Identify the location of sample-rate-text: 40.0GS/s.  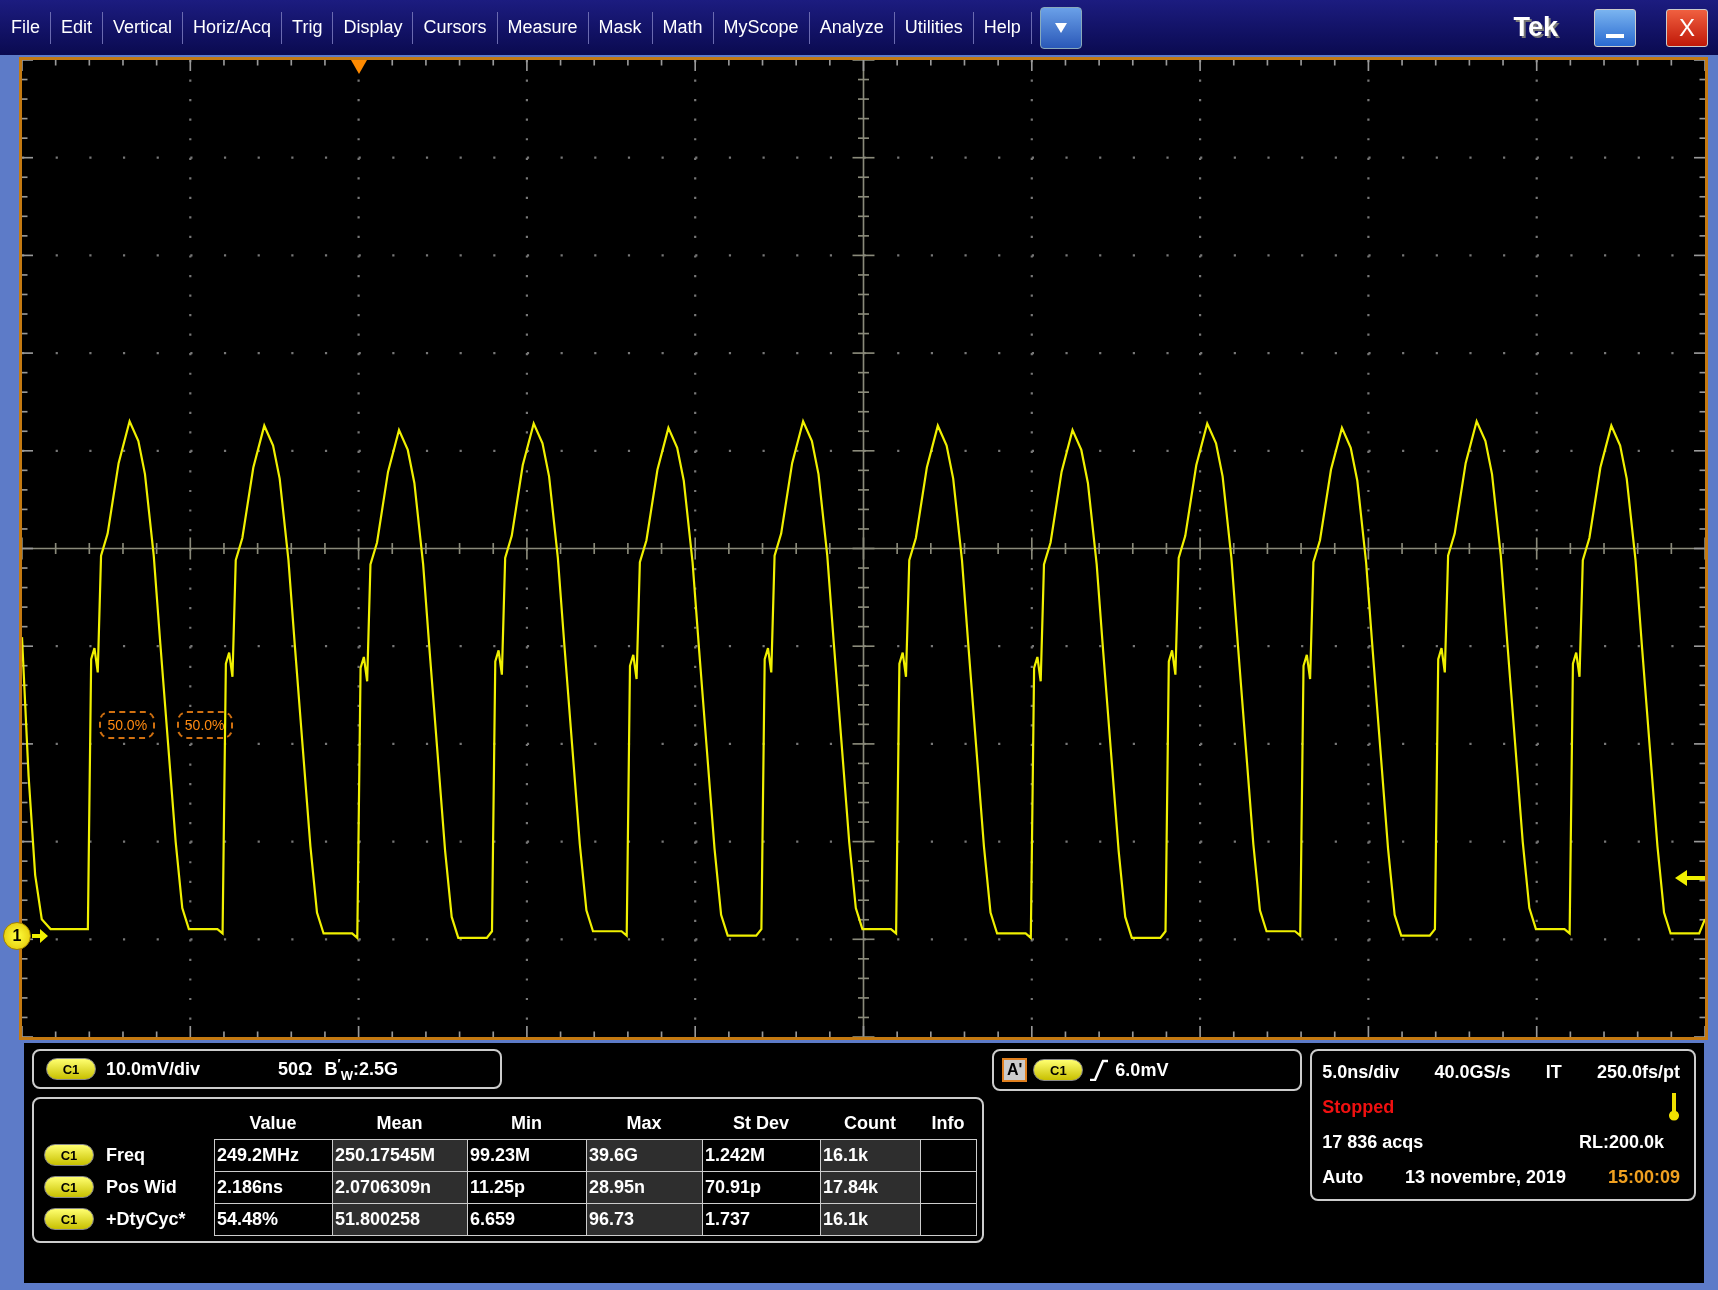
(1472, 1072).